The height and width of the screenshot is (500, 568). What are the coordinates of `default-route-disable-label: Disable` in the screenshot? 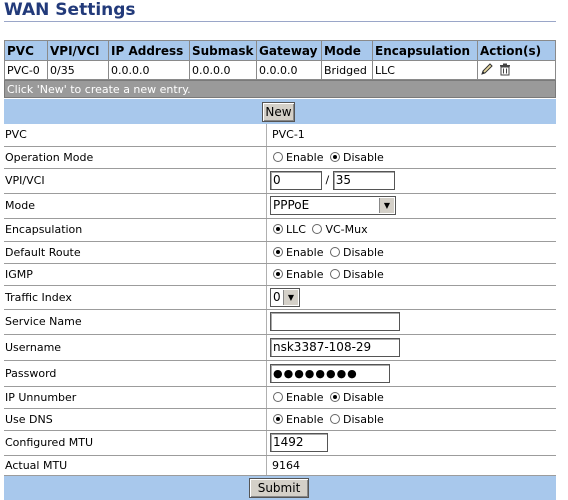 It's located at (363, 252).